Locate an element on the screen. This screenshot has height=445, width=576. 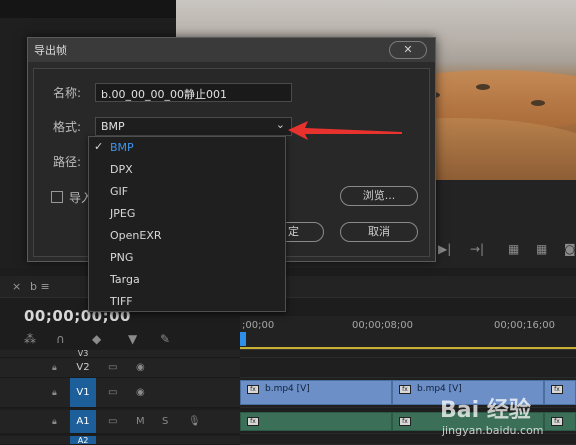
go-to-out-icon: →| is located at coordinates (477, 249).